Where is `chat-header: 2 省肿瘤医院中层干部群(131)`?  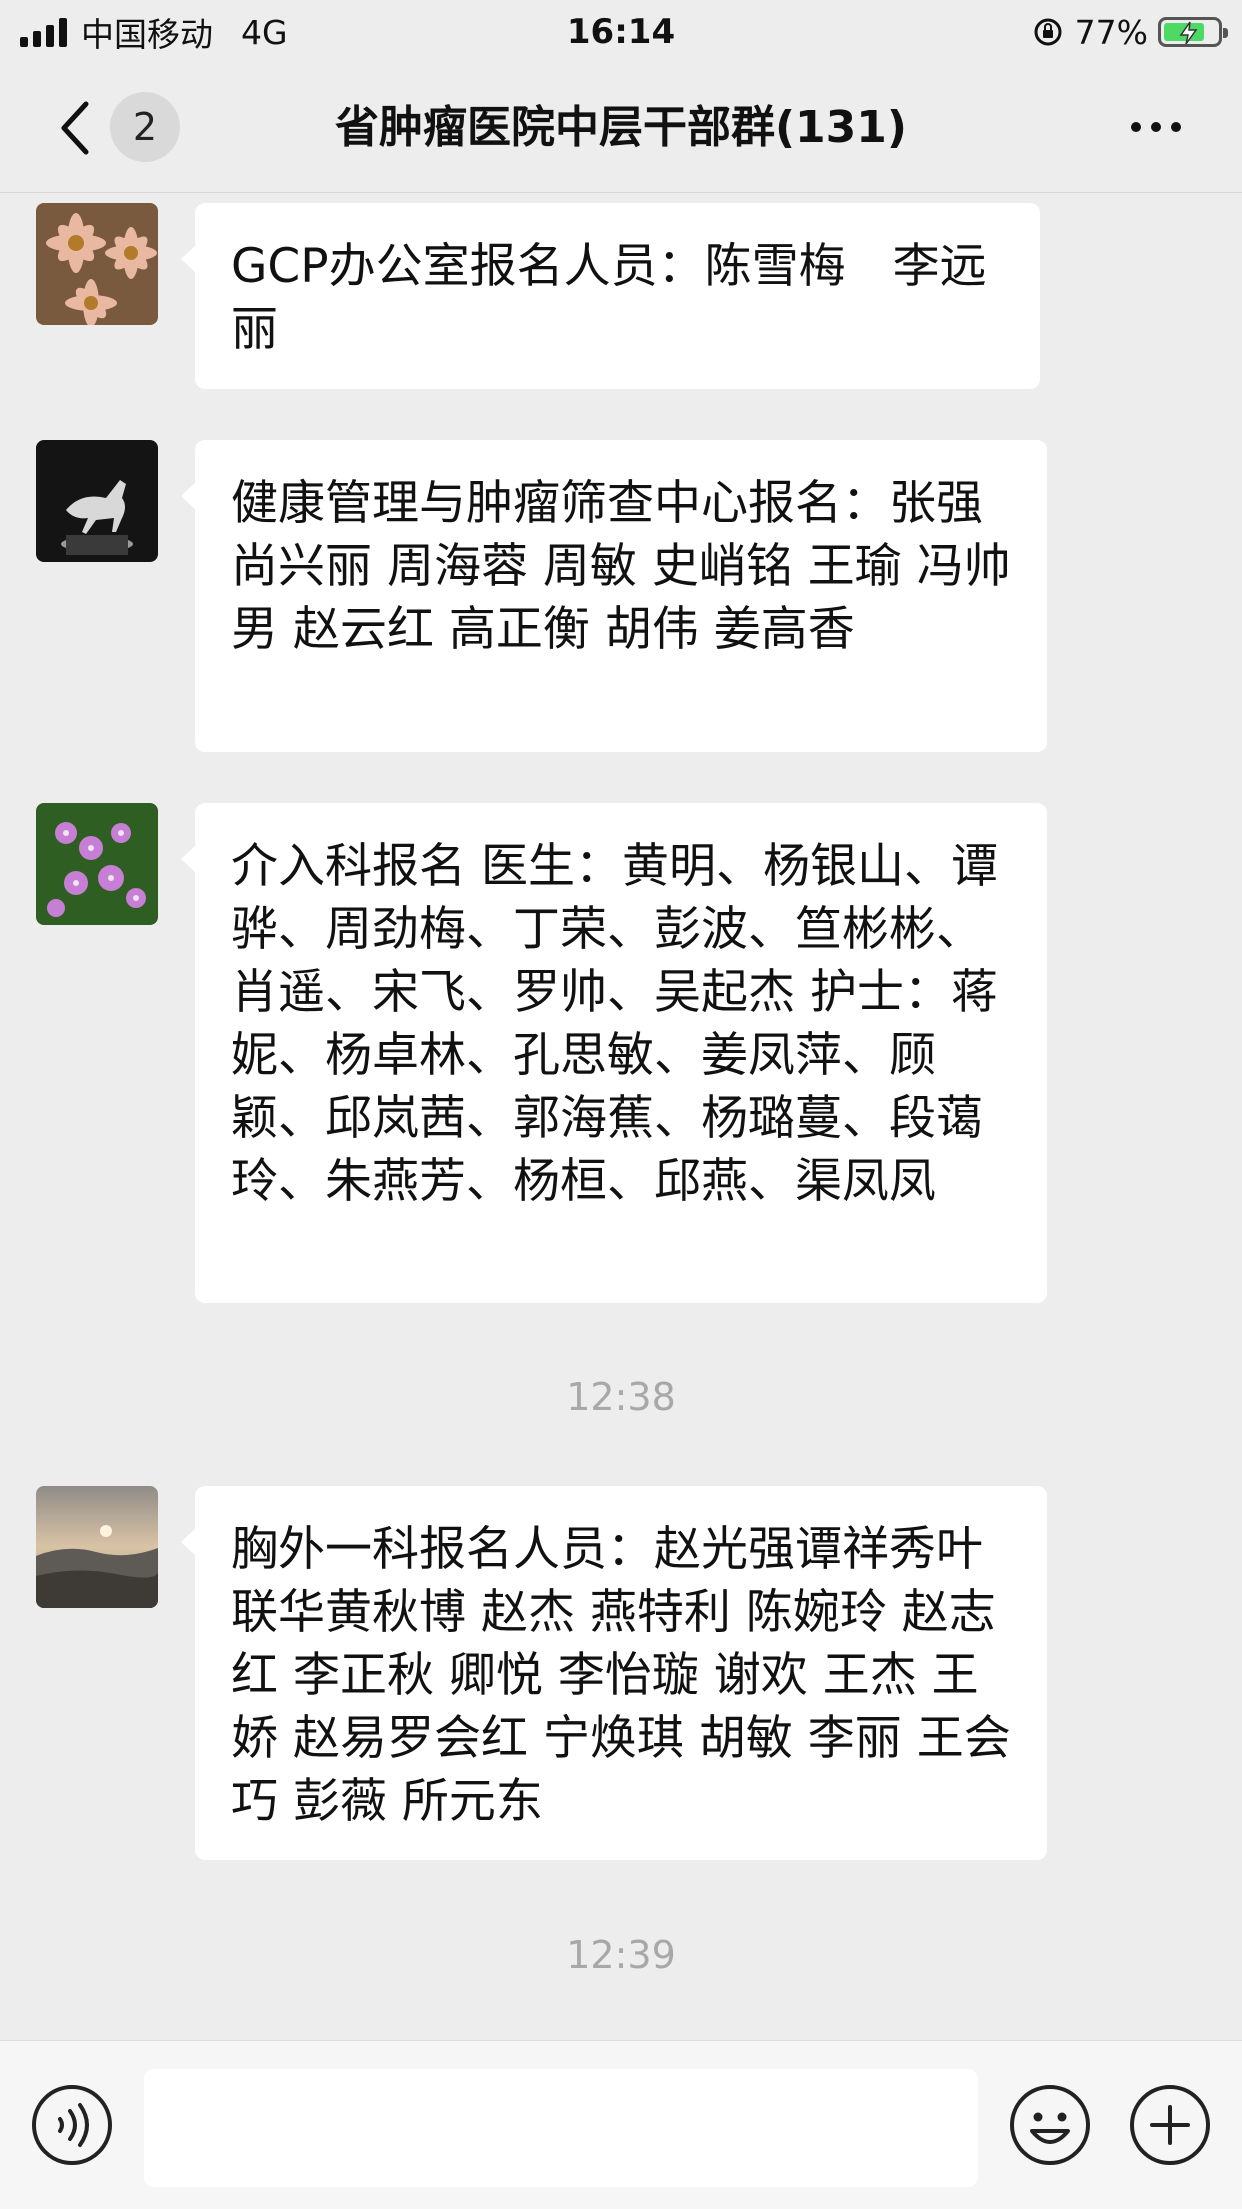 chat-header: 2 省肿瘤医院中层干部群(131) is located at coordinates (621, 128).